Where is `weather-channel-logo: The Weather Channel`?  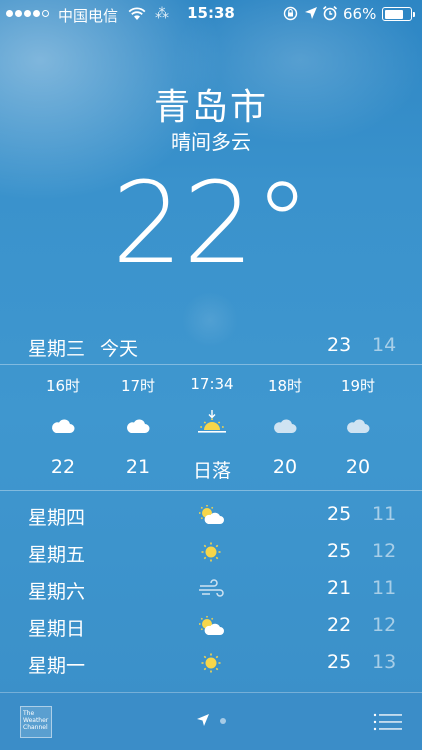
weather-channel-logo: The Weather Channel is located at coordinates (36, 722).